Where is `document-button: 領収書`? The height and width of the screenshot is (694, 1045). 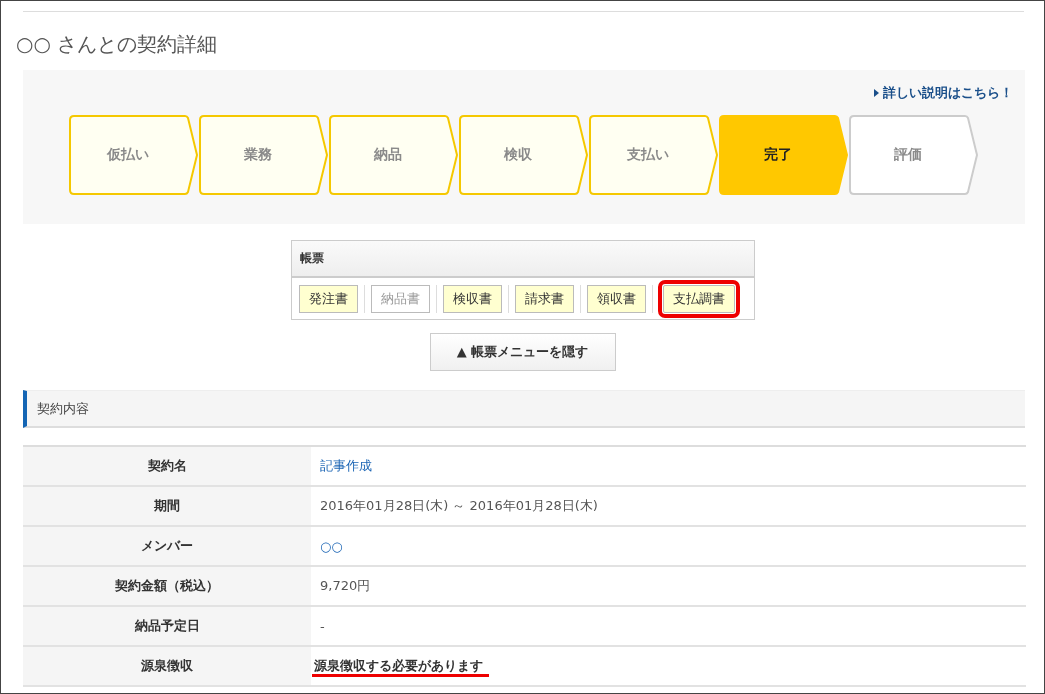
document-button: 領収書 is located at coordinates (616, 299).